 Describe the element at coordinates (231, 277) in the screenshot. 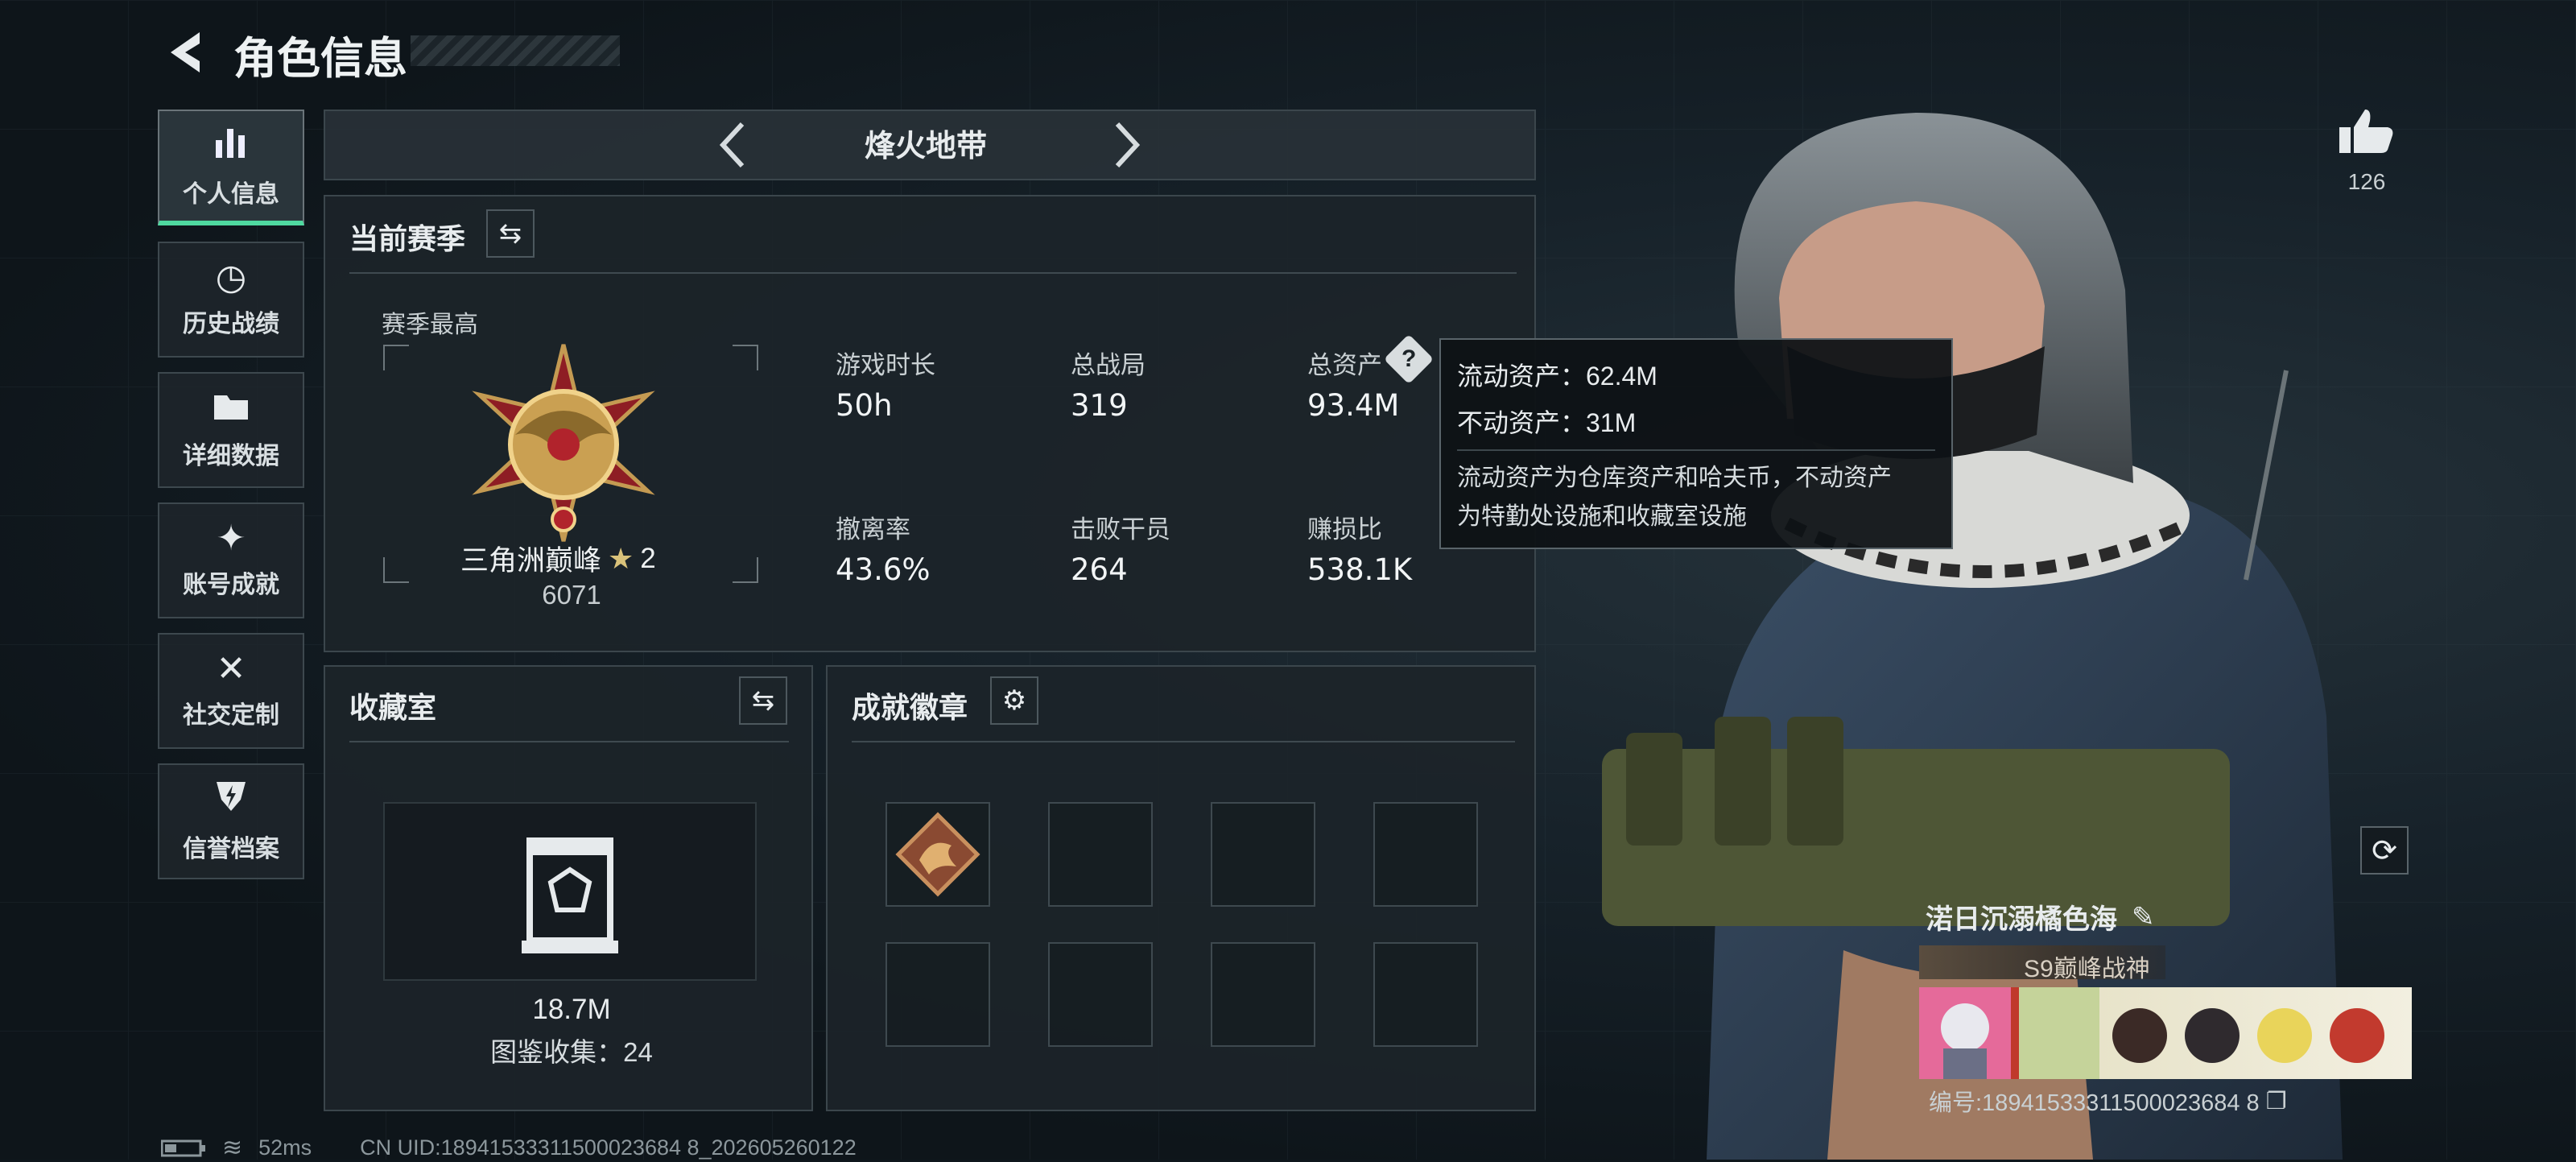

I see `history-clock-icon: ◷` at that location.